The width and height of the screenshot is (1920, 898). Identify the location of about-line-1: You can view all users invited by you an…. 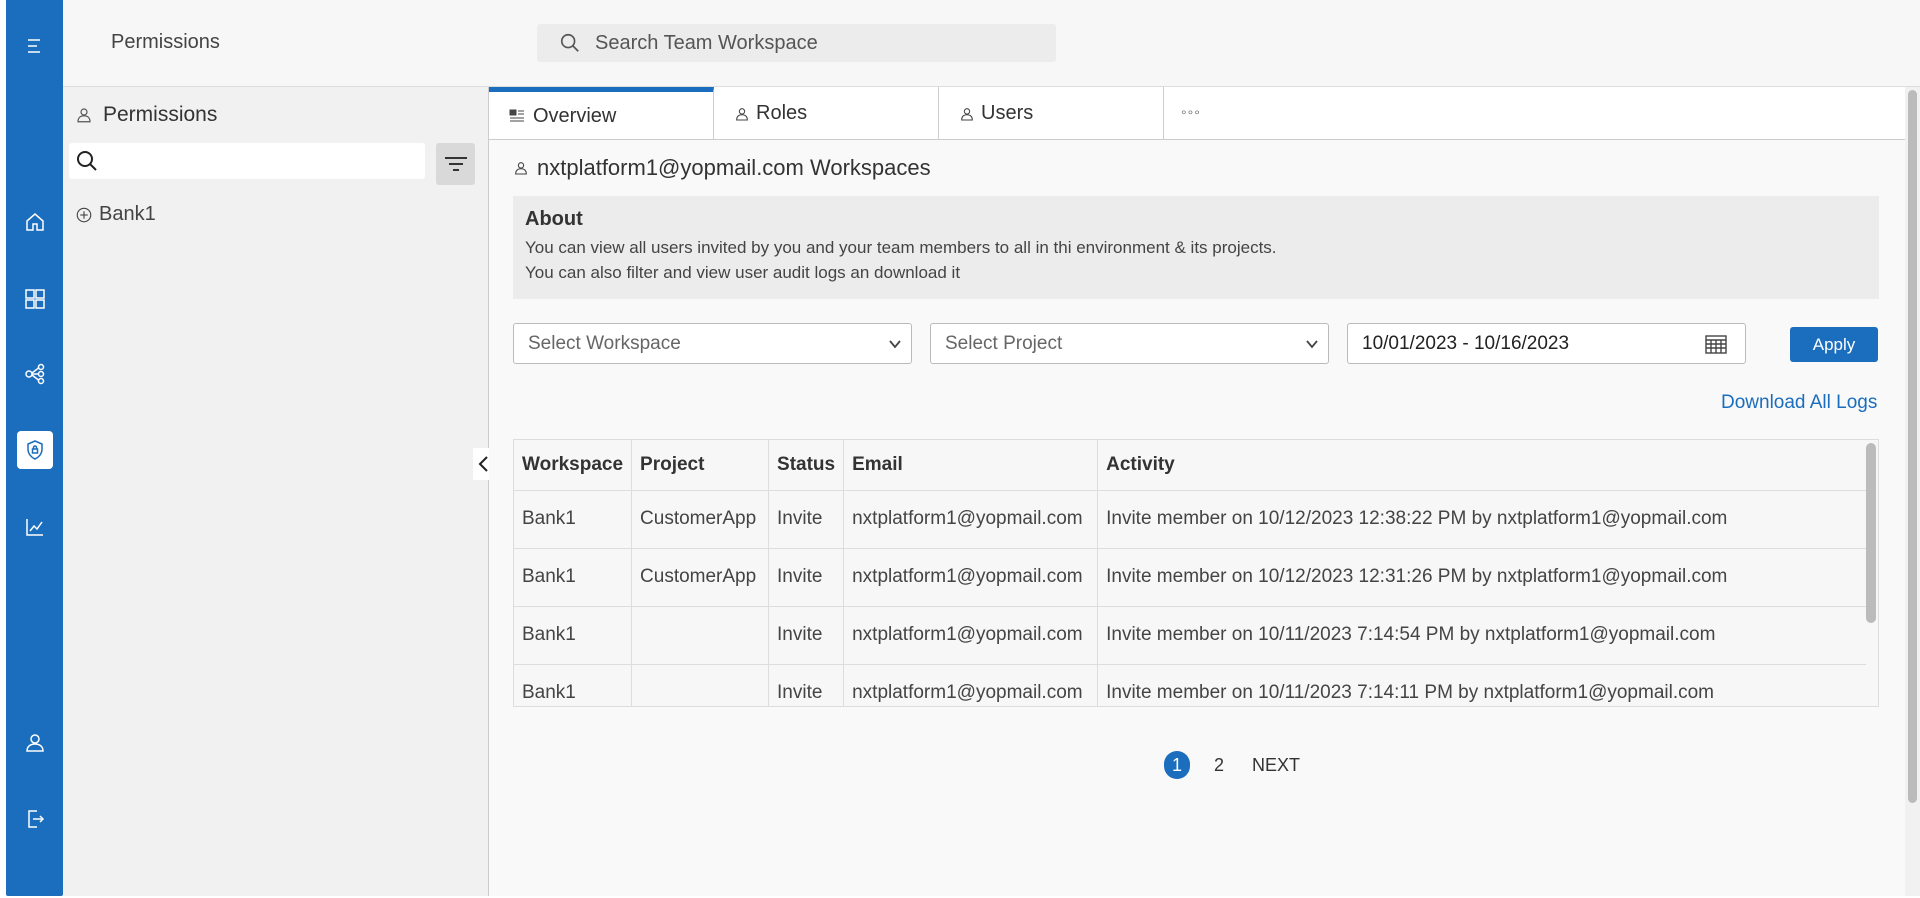
(901, 247).